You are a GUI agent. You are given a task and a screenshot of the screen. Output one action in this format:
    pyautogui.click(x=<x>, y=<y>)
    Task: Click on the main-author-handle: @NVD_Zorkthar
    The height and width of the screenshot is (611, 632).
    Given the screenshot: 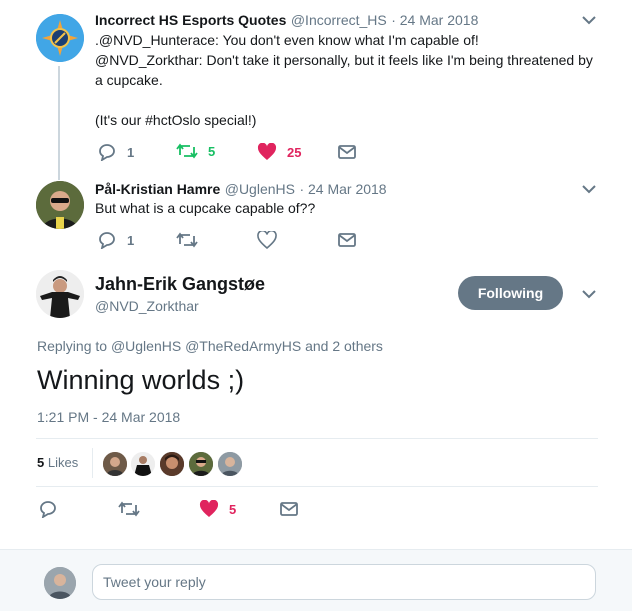 What is the action you would take?
    pyautogui.click(x=147, y=306)
    